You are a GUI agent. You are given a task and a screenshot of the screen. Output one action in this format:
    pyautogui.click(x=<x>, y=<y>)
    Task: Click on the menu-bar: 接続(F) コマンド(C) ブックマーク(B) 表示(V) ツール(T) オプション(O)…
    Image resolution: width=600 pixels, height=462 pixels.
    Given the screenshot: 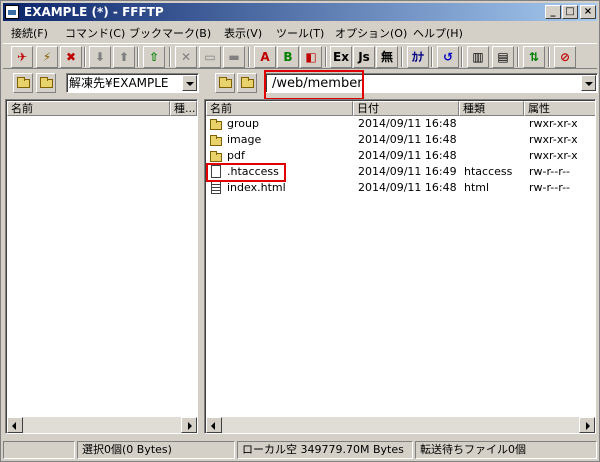 What is the action you would take?
    pyautogui.click(x=300, y=31)
    